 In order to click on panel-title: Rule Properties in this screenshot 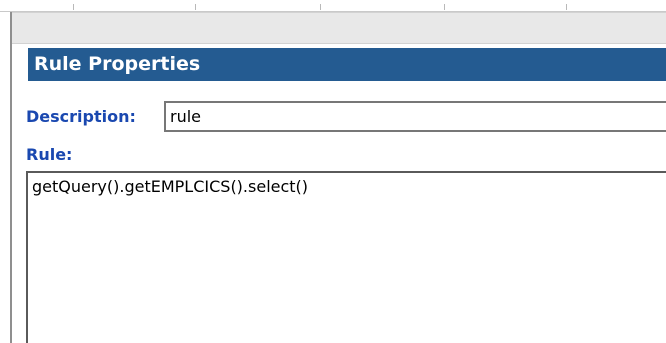, I will do `click(347, 64)`.